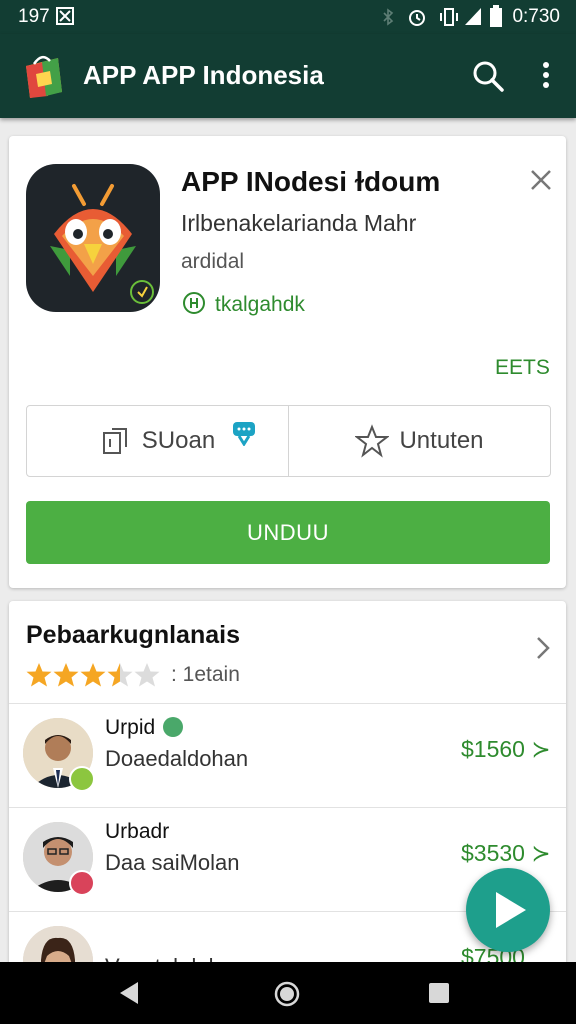 The height and width of the screenshot is (1024, 576). I want to click on wishlist-button: Untuten, so click(419, 441).